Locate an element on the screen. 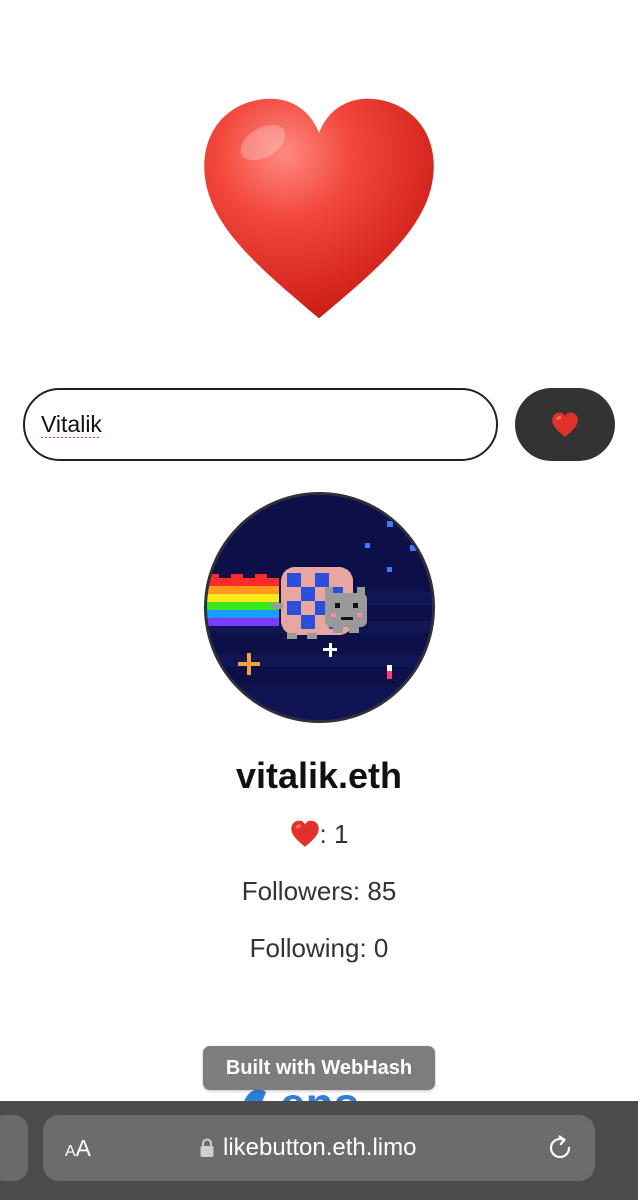  text-size-button: AA is located at coordinates (78, 1150).